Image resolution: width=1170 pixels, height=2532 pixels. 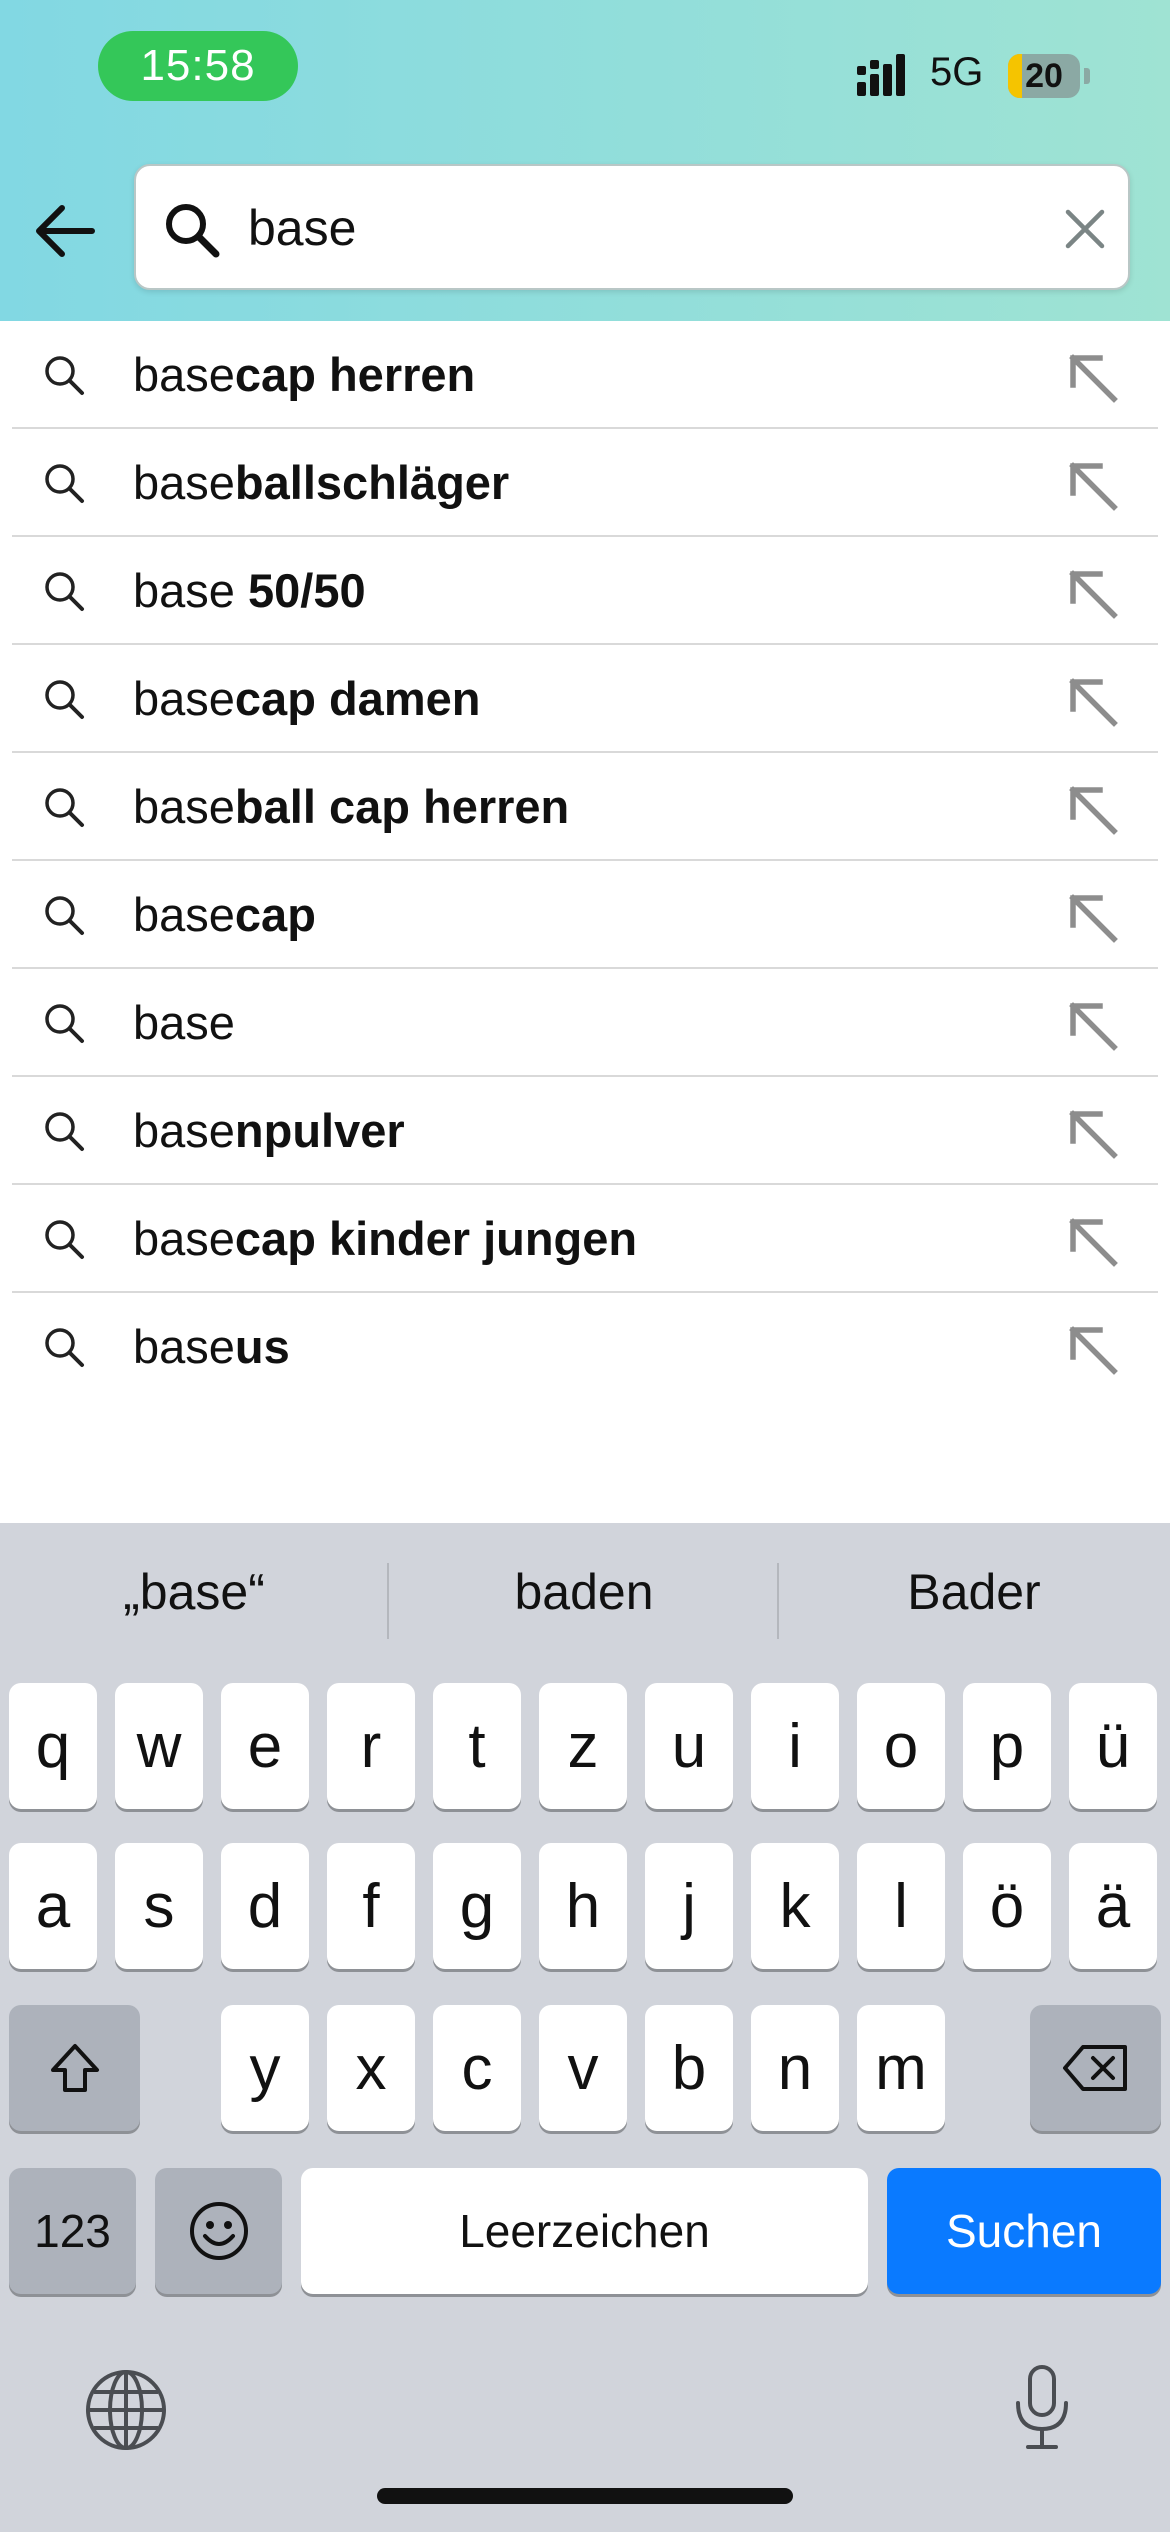 What do you see at coordinates (689, 1906) in the screenshot?
I see `key-j: j` at bounding box center [689, 1906].